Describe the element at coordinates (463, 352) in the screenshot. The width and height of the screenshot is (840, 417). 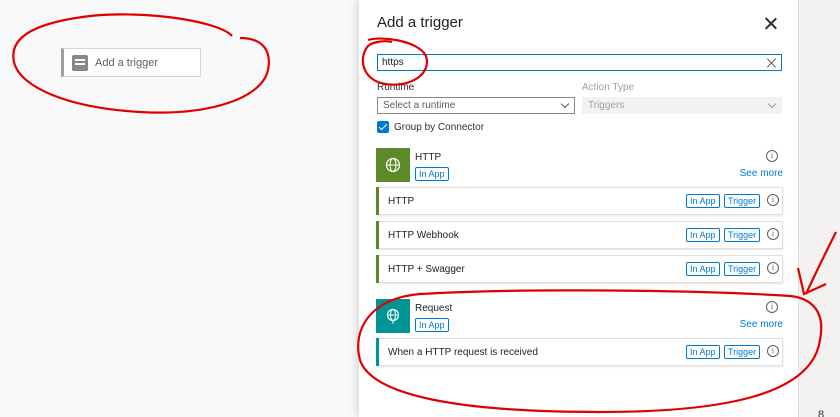
I see `operation-name: When a HTTP request is received` at that location.